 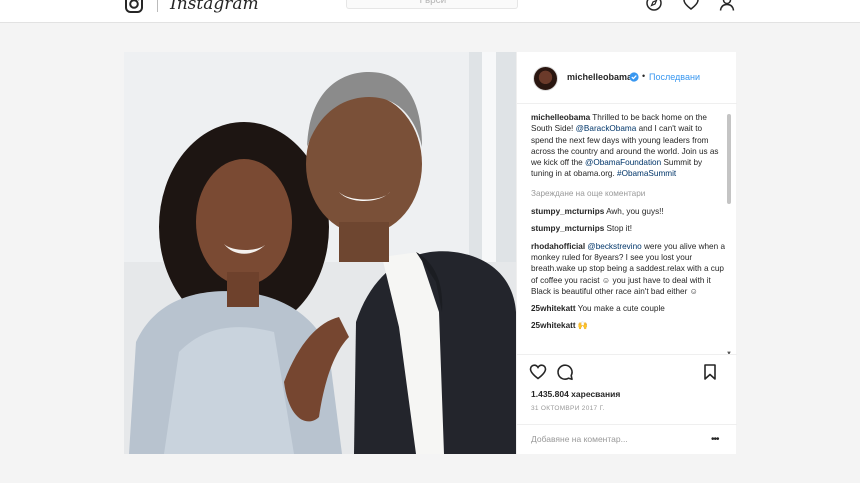 What do you see at coordinates (635, 212) in the screenshot?
I see `comment-text: Awh, you guys!!` at bounding box center [635, 212].